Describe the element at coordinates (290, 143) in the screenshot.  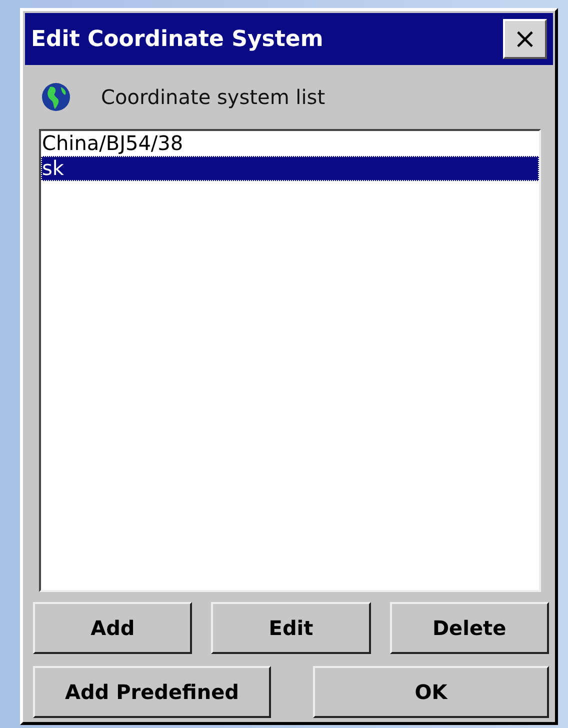
I see `list-item: China/BJ54/38` at that location.